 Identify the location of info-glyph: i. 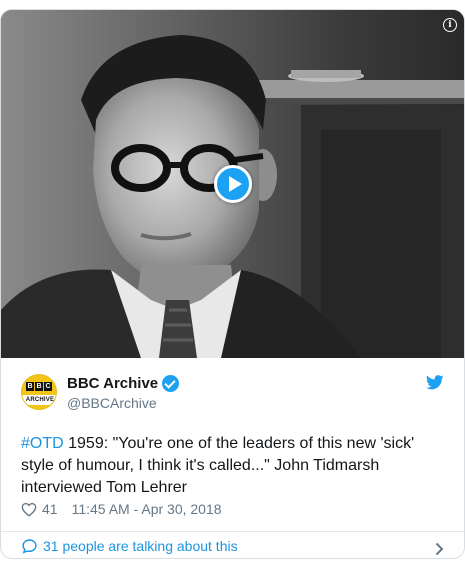
(450, 24).